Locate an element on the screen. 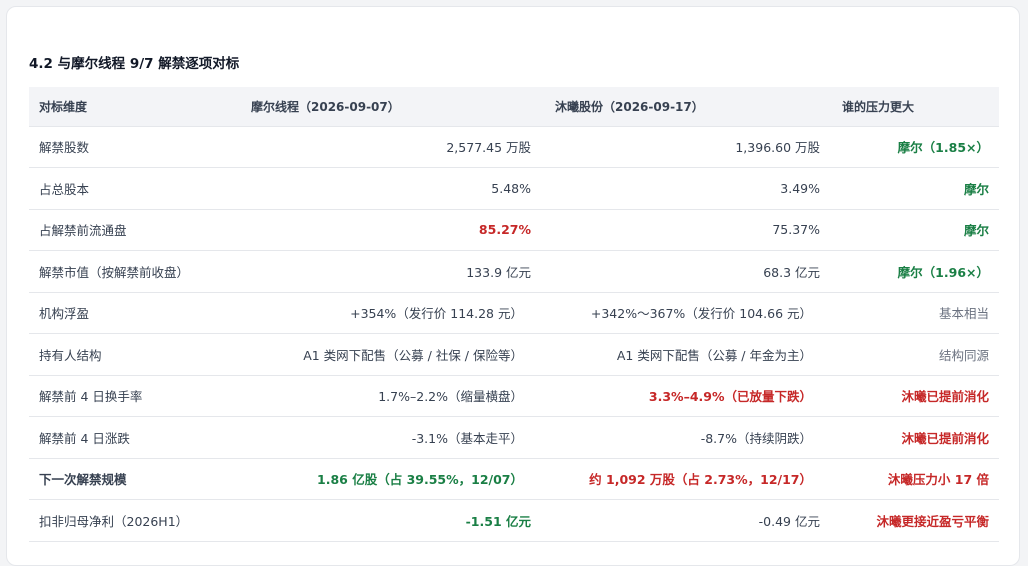 Image resolution: width=1028 pixels, height=566 pixels. row-moore-value: 1.7%–2.2%（缩量横盘） is located at coordinates (390, 396).